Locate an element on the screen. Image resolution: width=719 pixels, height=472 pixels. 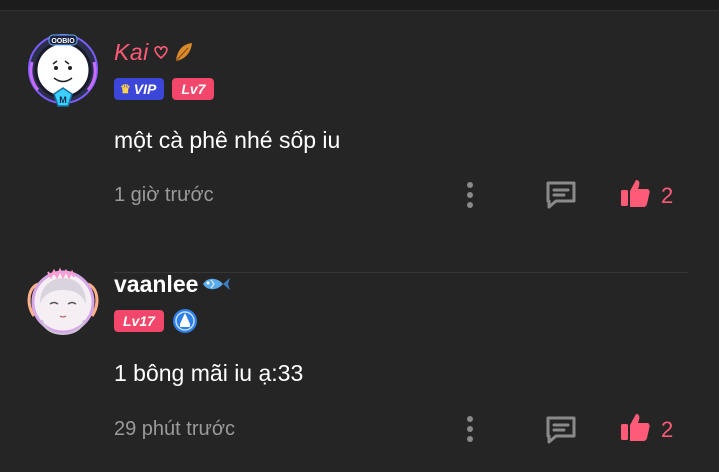
level-badge: Lv7 is located at coordinates (193, 89).